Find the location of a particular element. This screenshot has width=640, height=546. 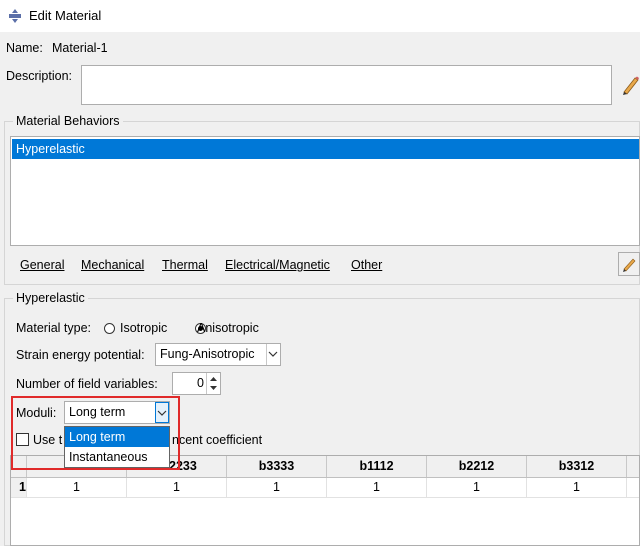

column-header: b1112 is located at coordinates (377, 466).